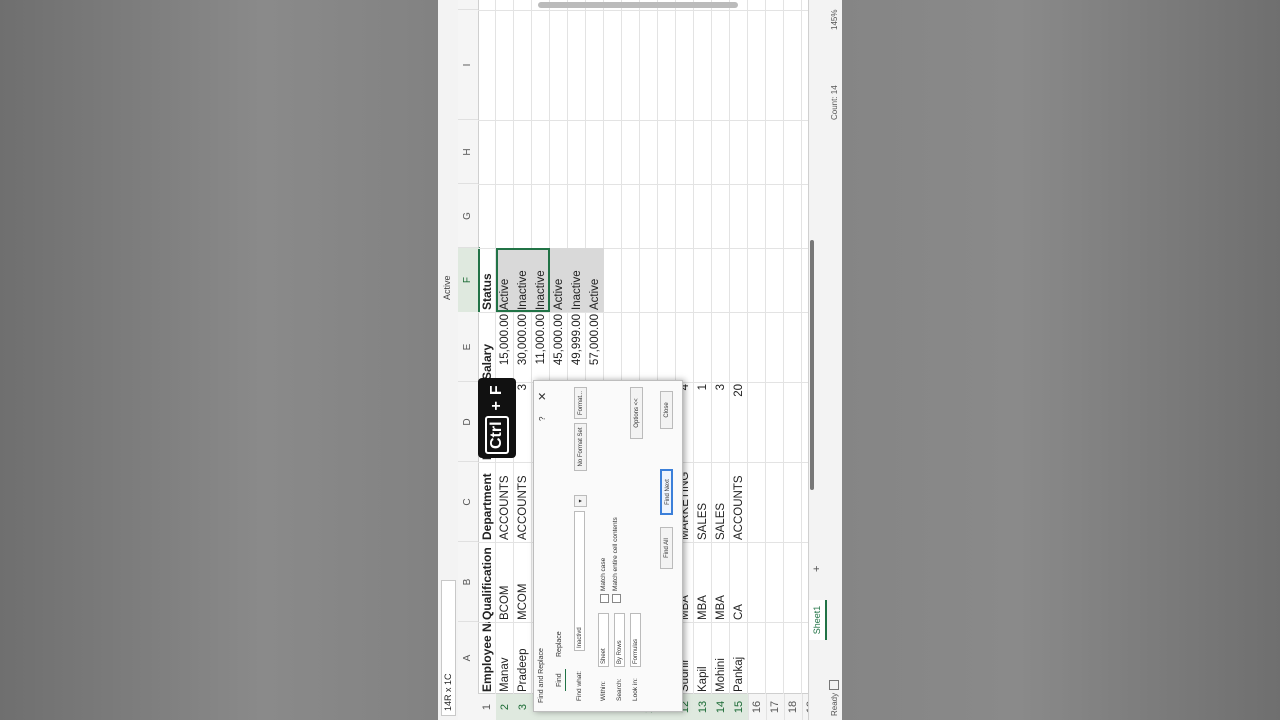 This screenshot has height=720, width=1280. I want to click on cell: 20, so click(739, 422).